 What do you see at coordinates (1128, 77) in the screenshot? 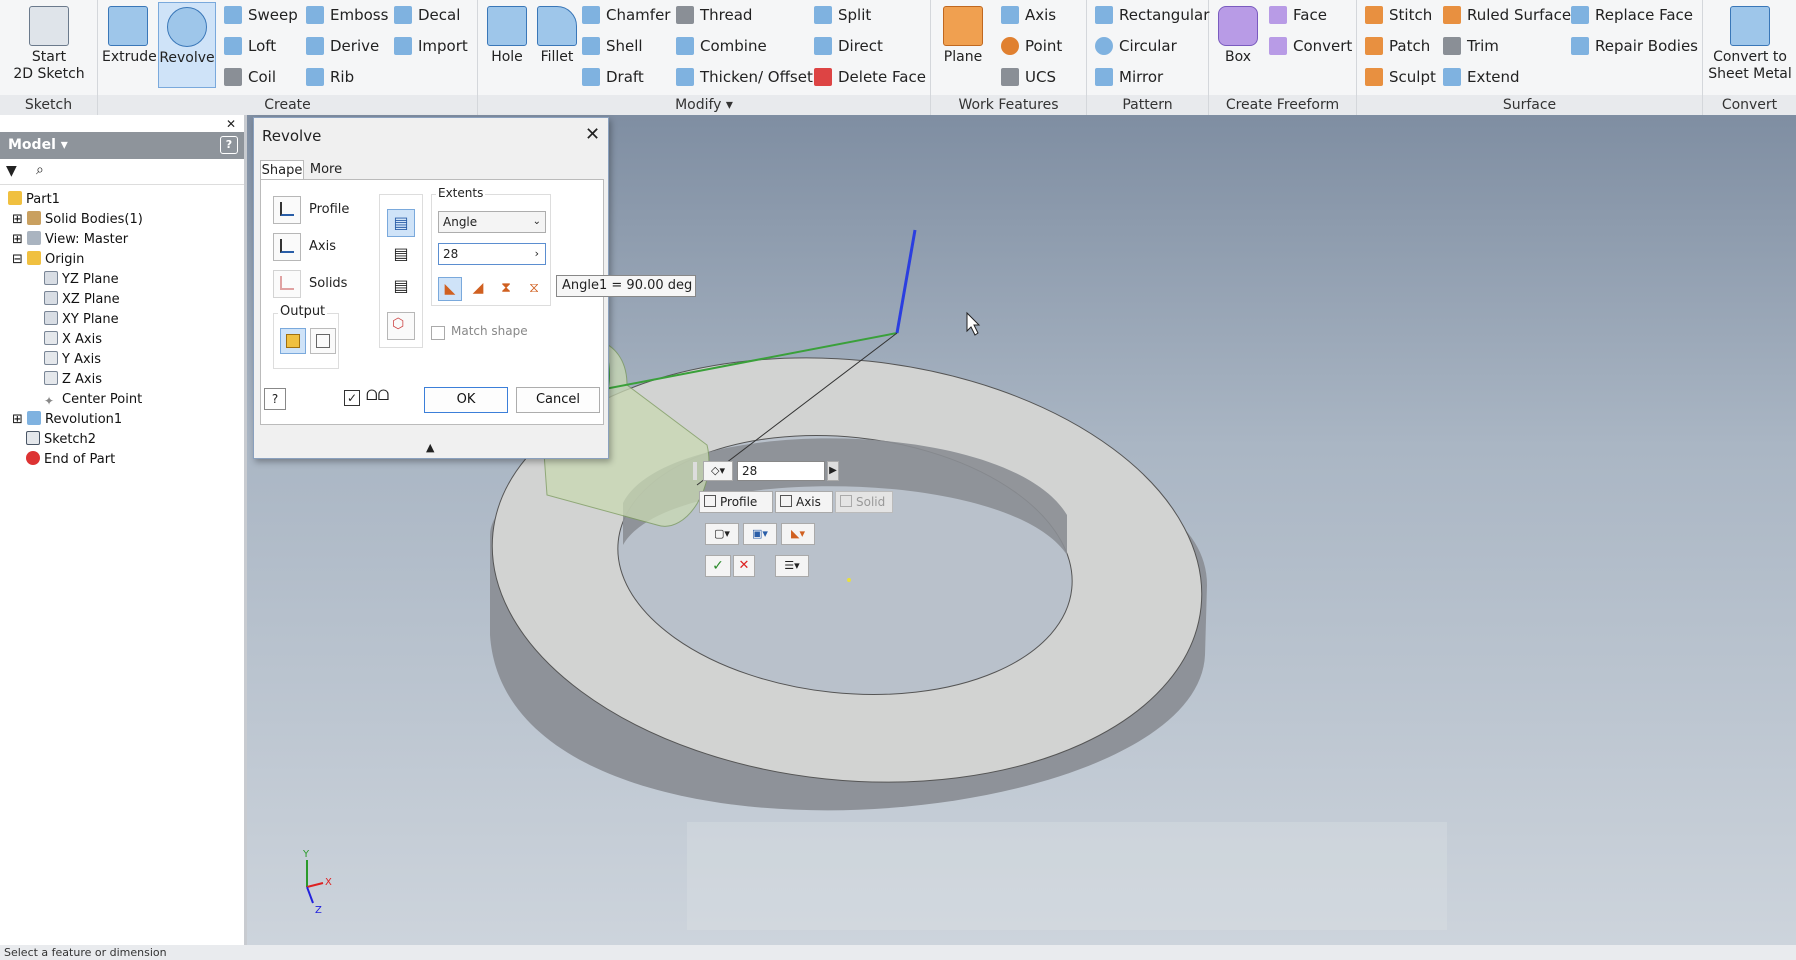
I see `mirror-button: Mirror` at bounding box center [1128, 77].